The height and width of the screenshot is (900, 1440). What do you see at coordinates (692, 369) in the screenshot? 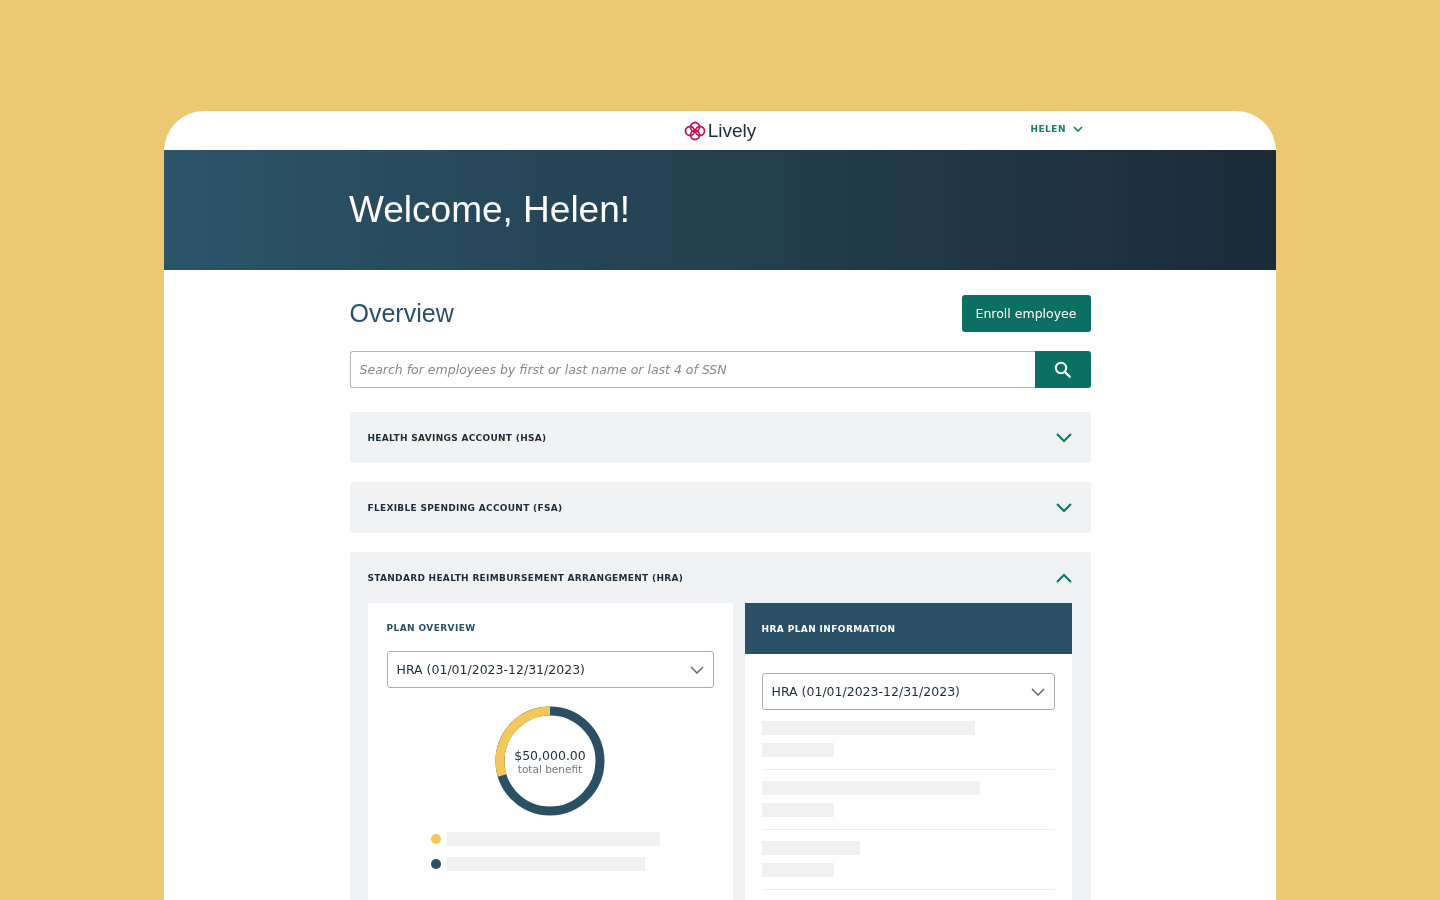
I see `search-field: Search for employees by first or last name or last 4 of SSN` at bounding box center [692, 369].